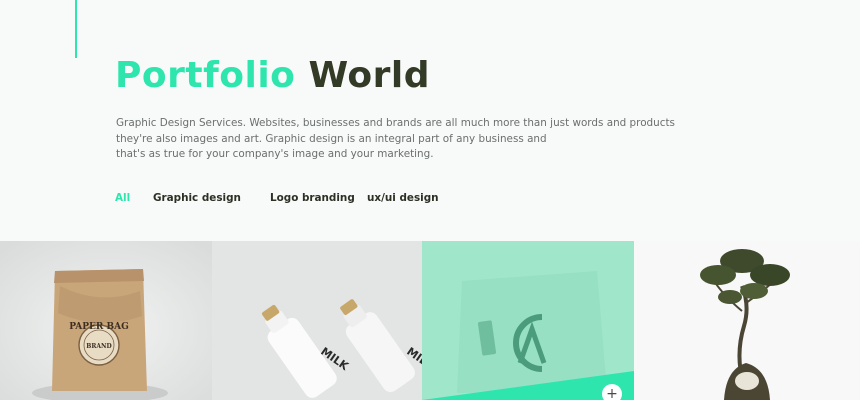 The width and height of the screenshot is (860, 400). I want to click on paper-bag-text: PAPER BAG, so click(99, 327).